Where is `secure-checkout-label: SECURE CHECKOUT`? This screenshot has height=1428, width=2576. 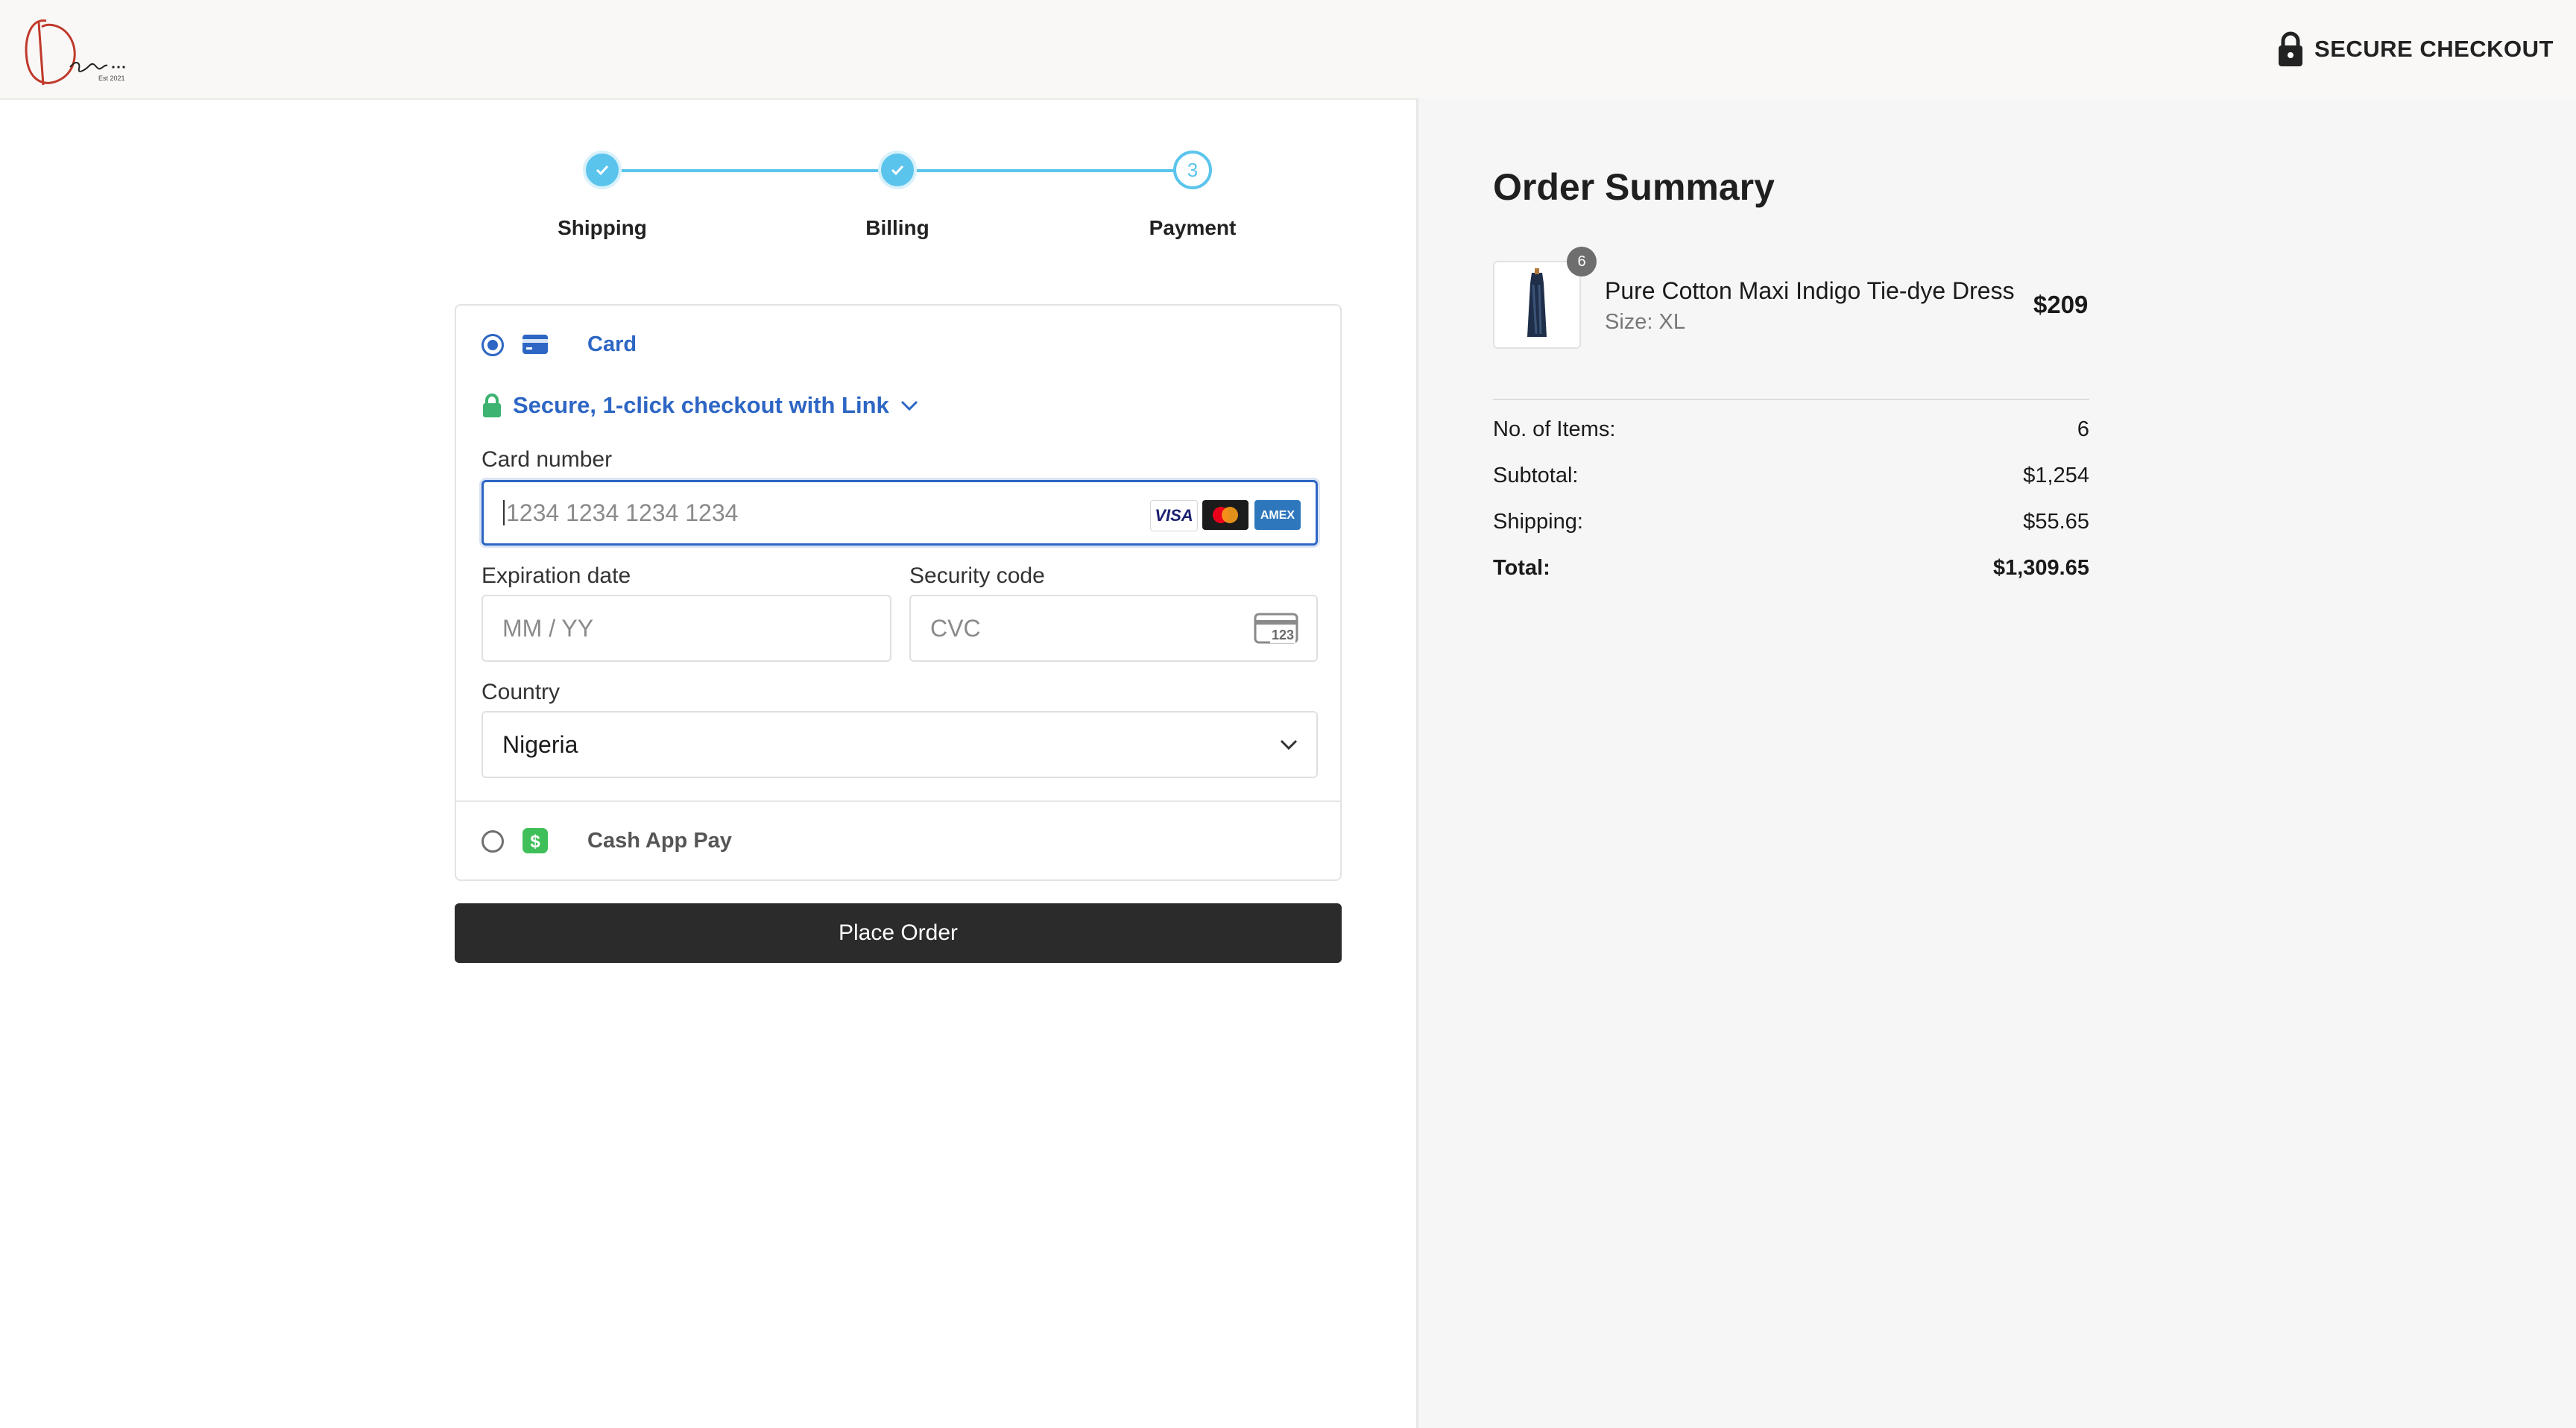
secure-checkout-label: SECURE CHECKOUT is located at coordinates (2434, 49).